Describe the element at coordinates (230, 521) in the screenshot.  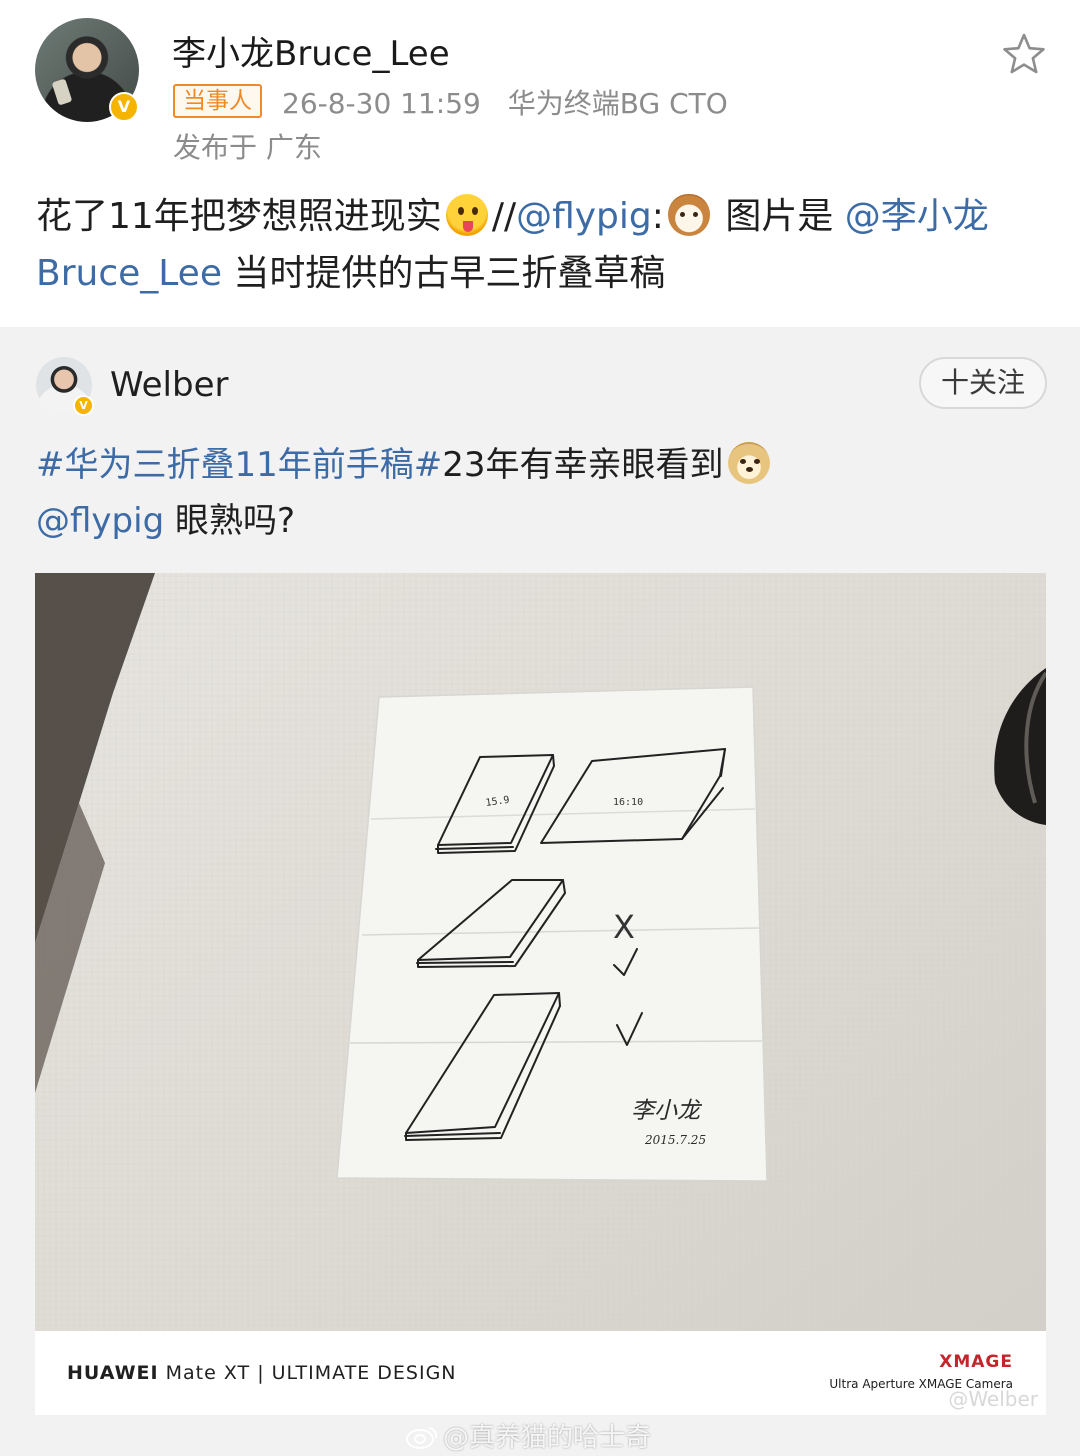
I see `repost-text-segment: 眼熟吗?` at that location.